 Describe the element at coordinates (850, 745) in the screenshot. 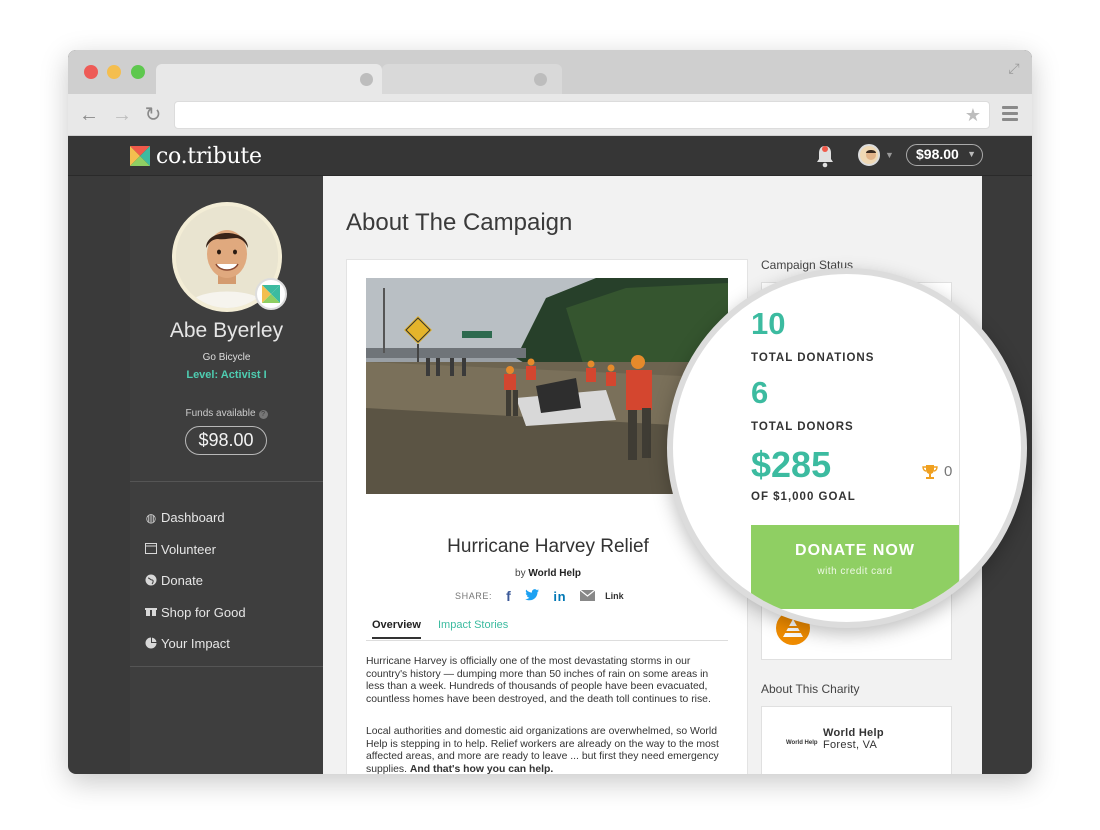

I see `charity-location: Forest, VA` at that location.